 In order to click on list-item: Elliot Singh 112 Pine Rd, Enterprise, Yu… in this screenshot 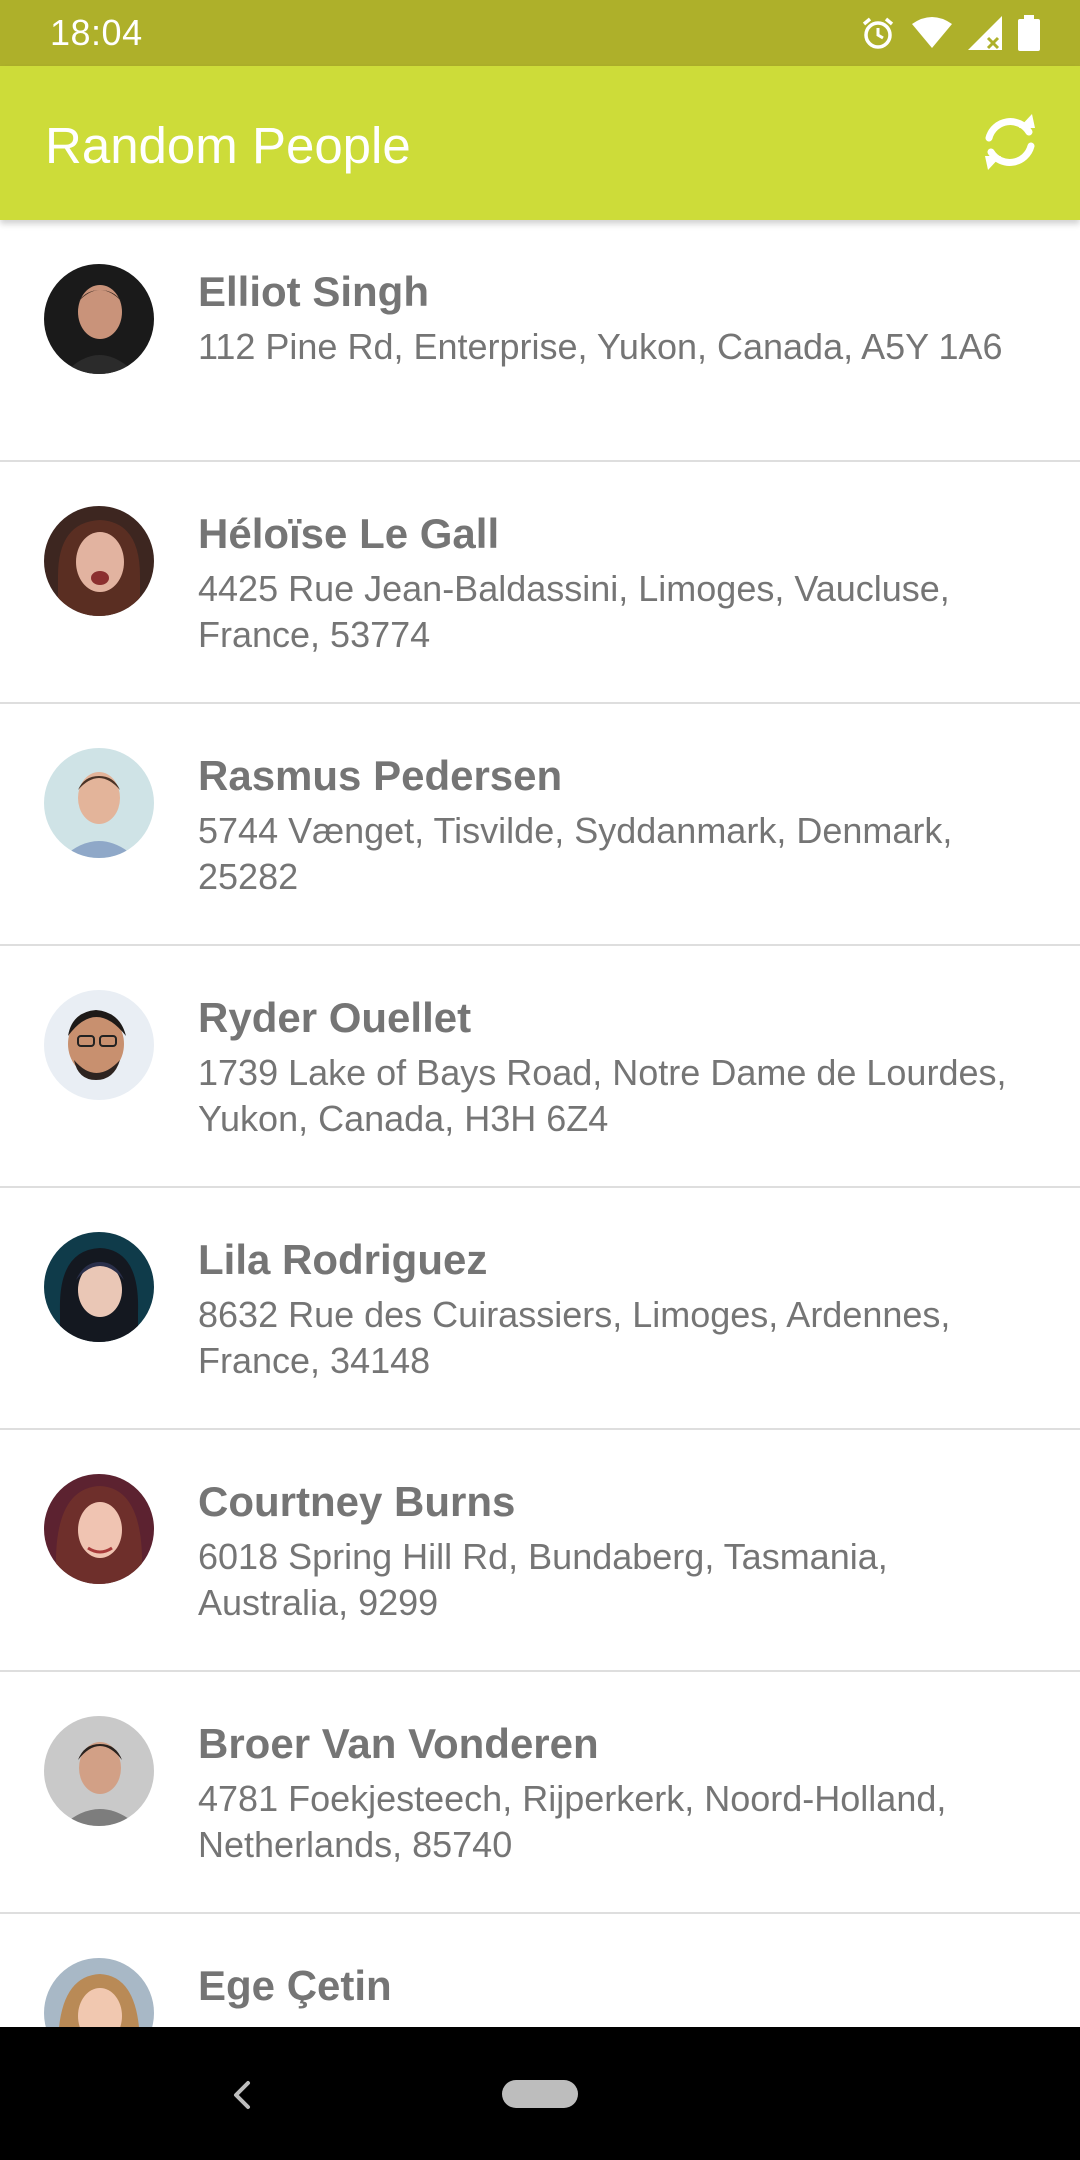, I will do `click(540, 341)`.